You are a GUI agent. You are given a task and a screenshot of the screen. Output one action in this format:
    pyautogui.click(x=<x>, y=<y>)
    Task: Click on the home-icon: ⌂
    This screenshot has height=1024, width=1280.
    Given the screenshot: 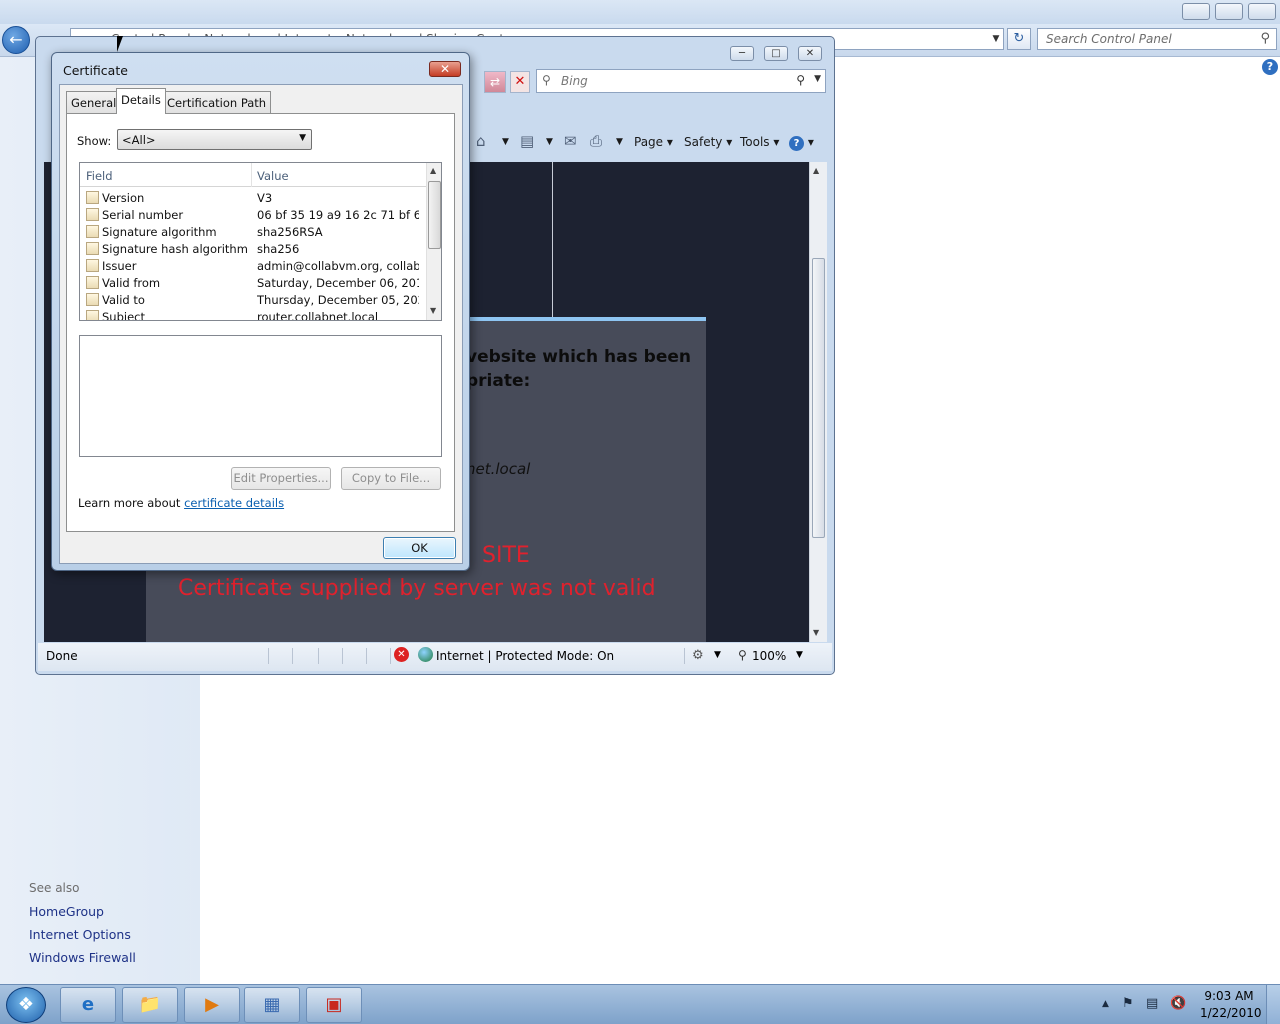 What is the action you would take?
    pyautogui.click(x=481, y=141)
    